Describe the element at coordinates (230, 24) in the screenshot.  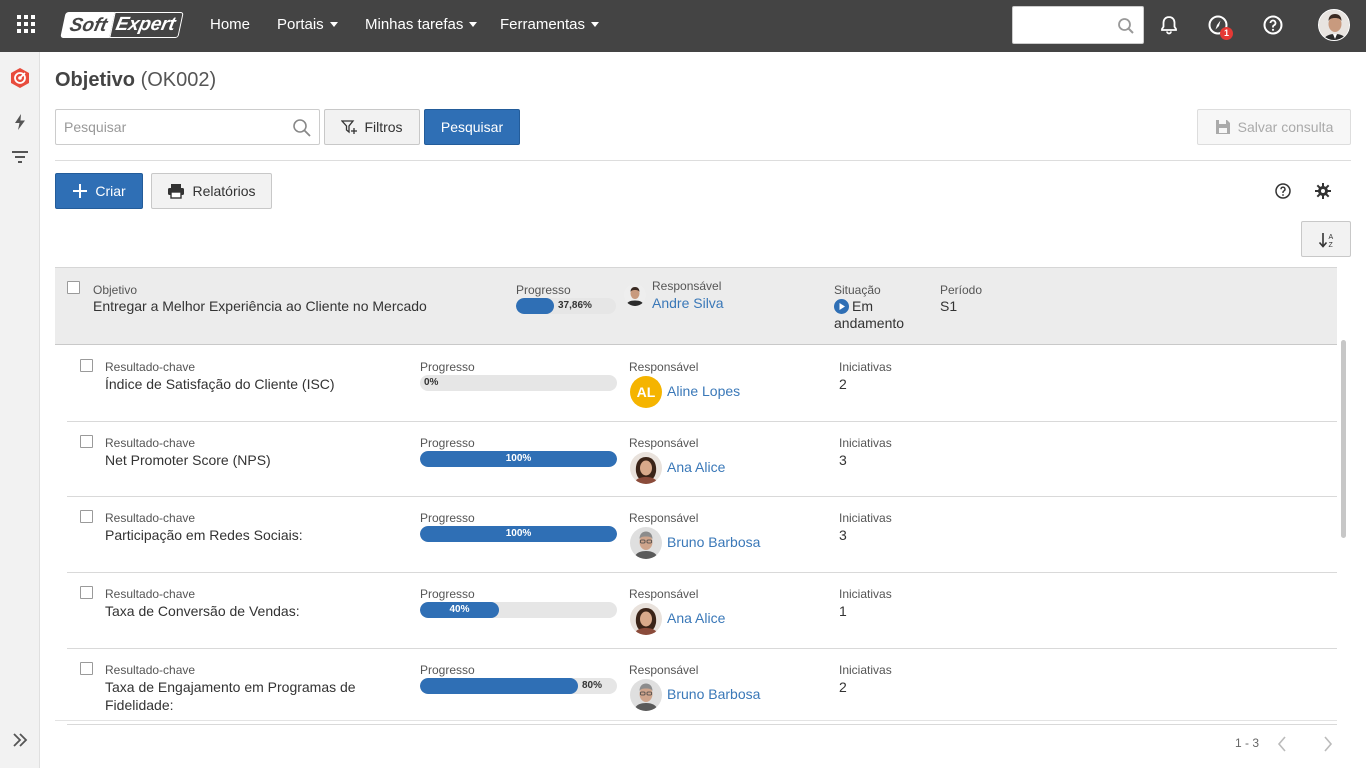
I see `nav-home: Home` at that location.